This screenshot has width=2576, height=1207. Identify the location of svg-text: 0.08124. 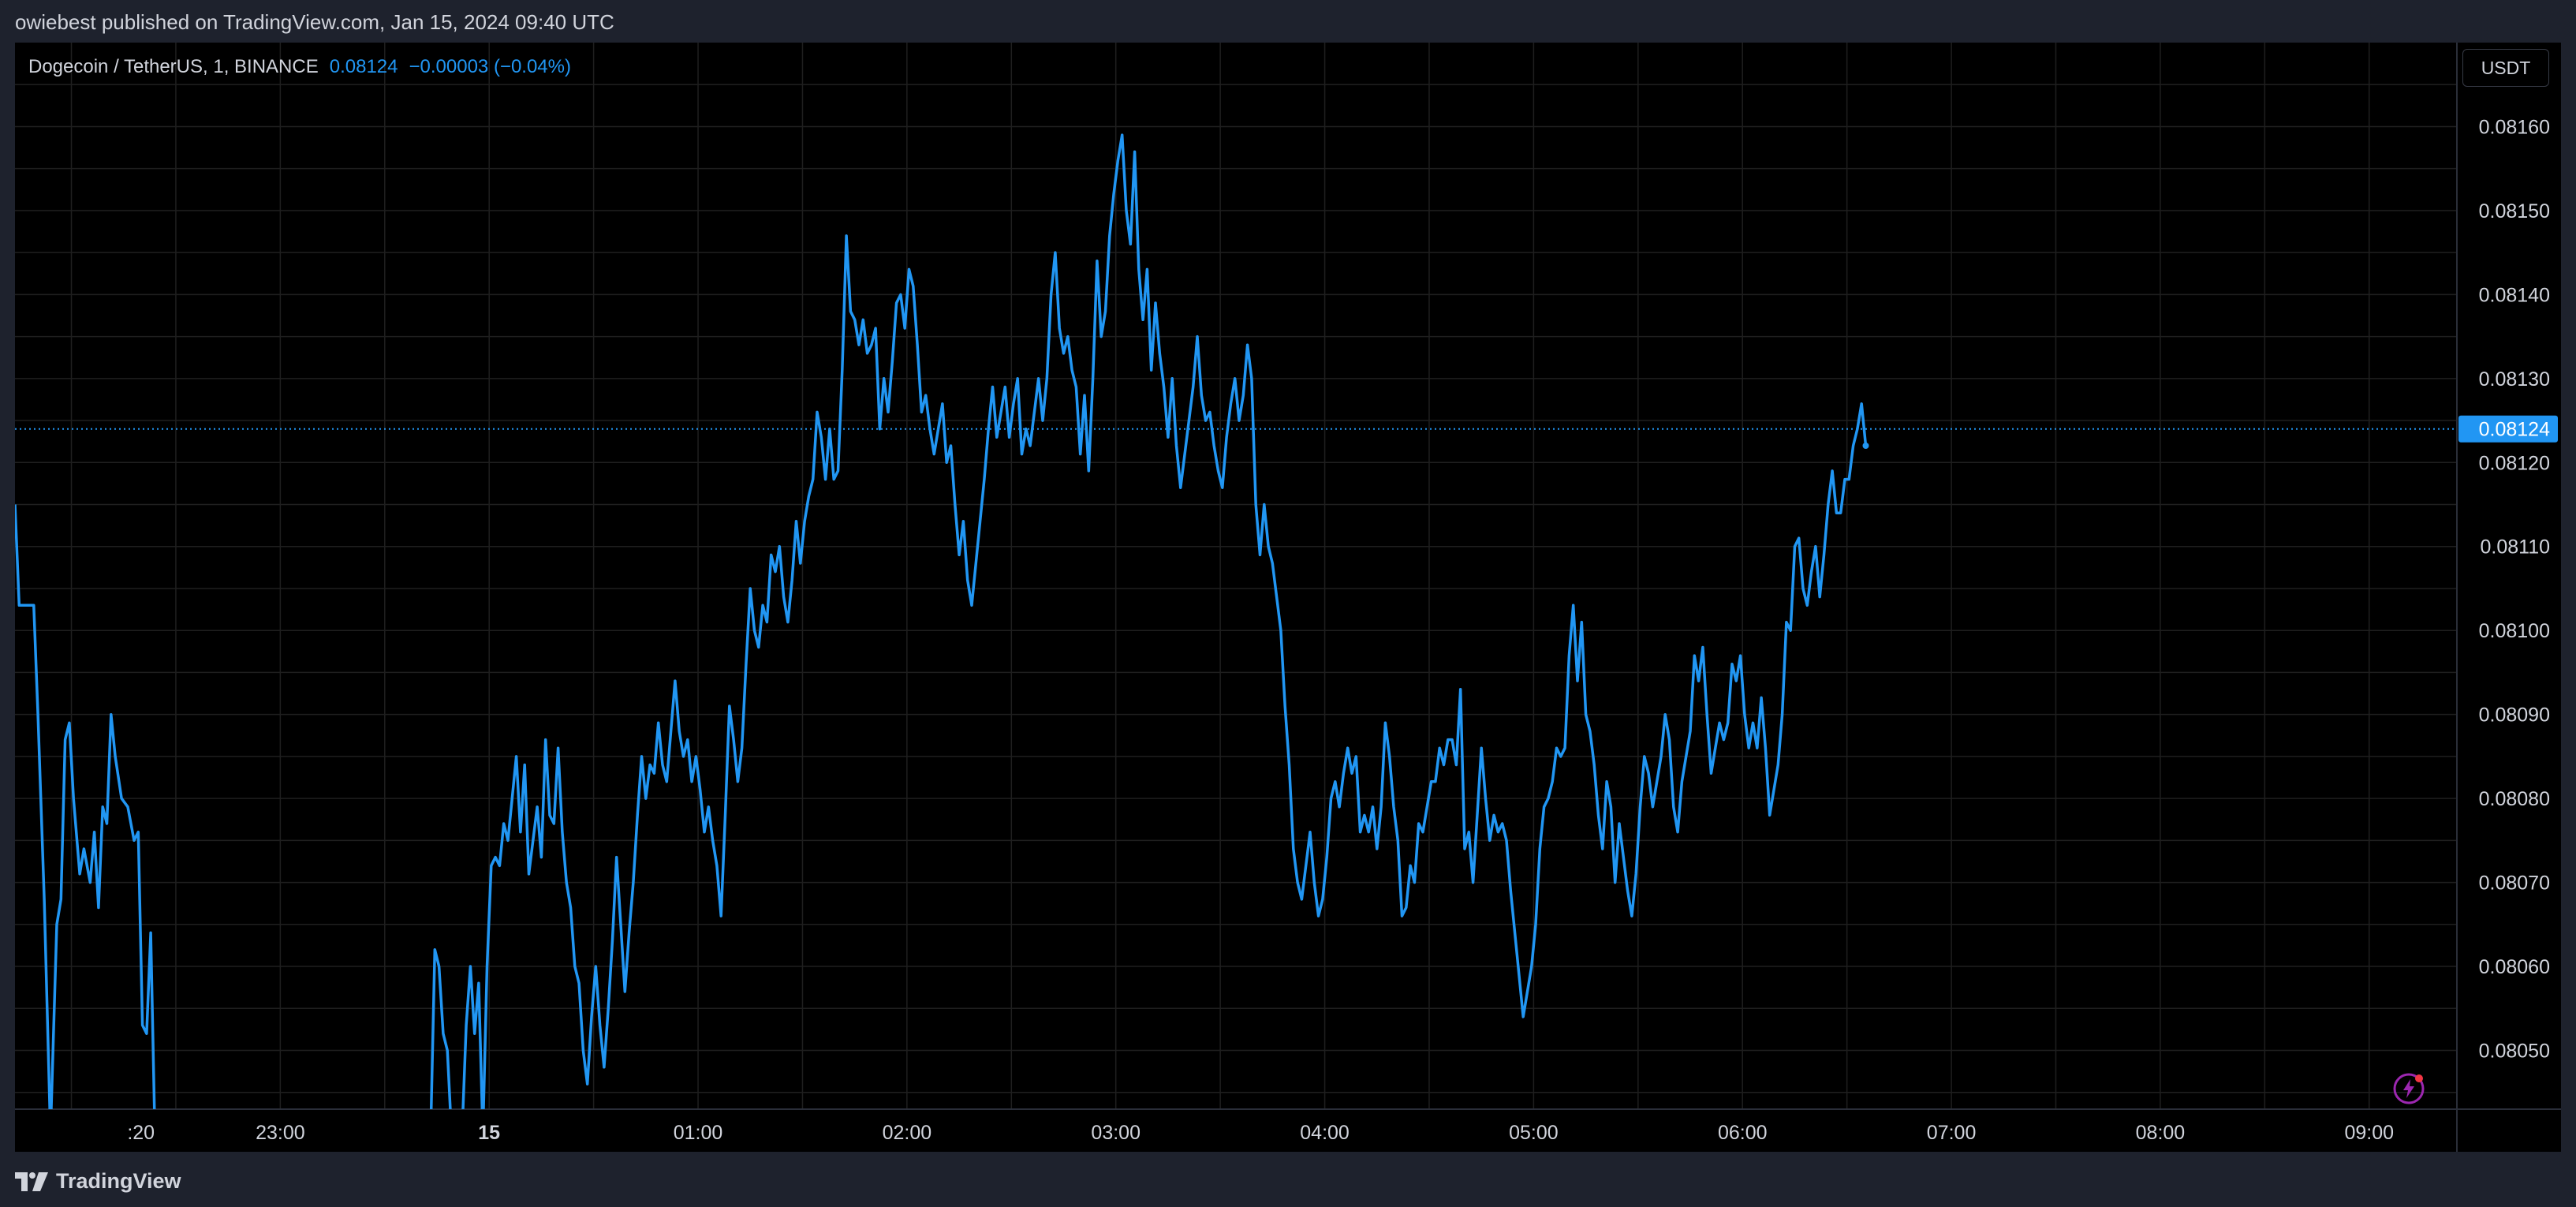
(2514, 430).